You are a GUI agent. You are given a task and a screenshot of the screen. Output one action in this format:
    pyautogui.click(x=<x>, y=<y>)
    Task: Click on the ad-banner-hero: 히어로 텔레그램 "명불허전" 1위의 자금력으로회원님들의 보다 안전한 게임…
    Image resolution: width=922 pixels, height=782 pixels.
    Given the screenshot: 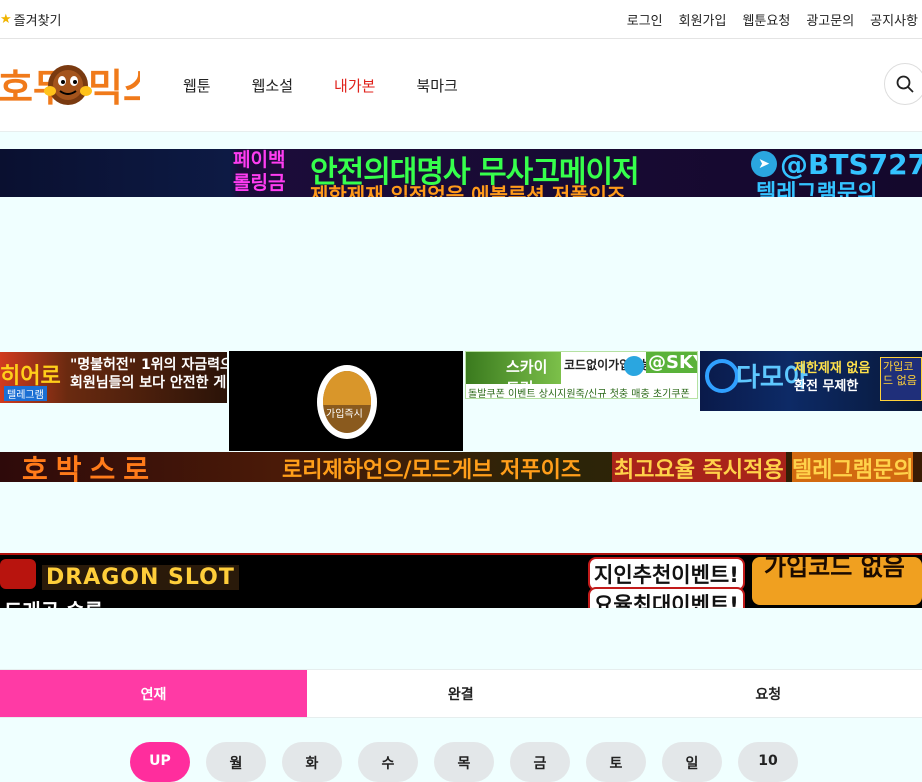 What is the action you would take?
    pyautogui.click(x=113, y=377)
    